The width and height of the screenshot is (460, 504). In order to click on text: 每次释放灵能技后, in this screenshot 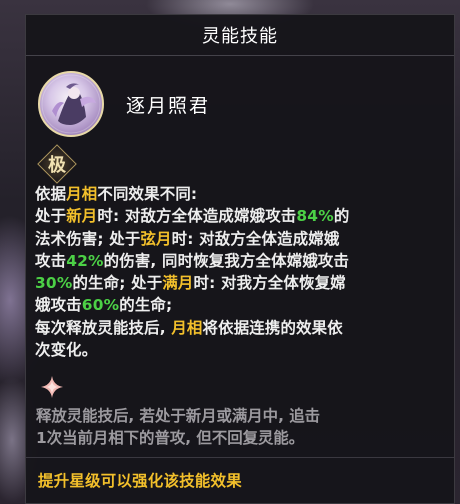, I will do `click(103, 327)`.